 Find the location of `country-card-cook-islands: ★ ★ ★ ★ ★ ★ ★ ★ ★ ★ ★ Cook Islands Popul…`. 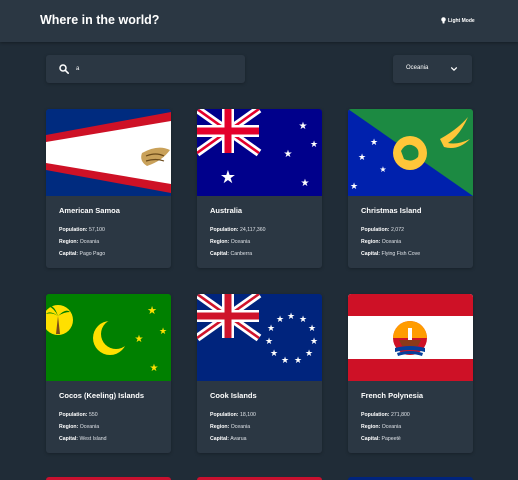

country-card-cook-islands: ★ ★ ★ ★ ★ ★ ★ ★ ★ ★ ★ Cook Islands Popul… is located at coordinates (259, 373).